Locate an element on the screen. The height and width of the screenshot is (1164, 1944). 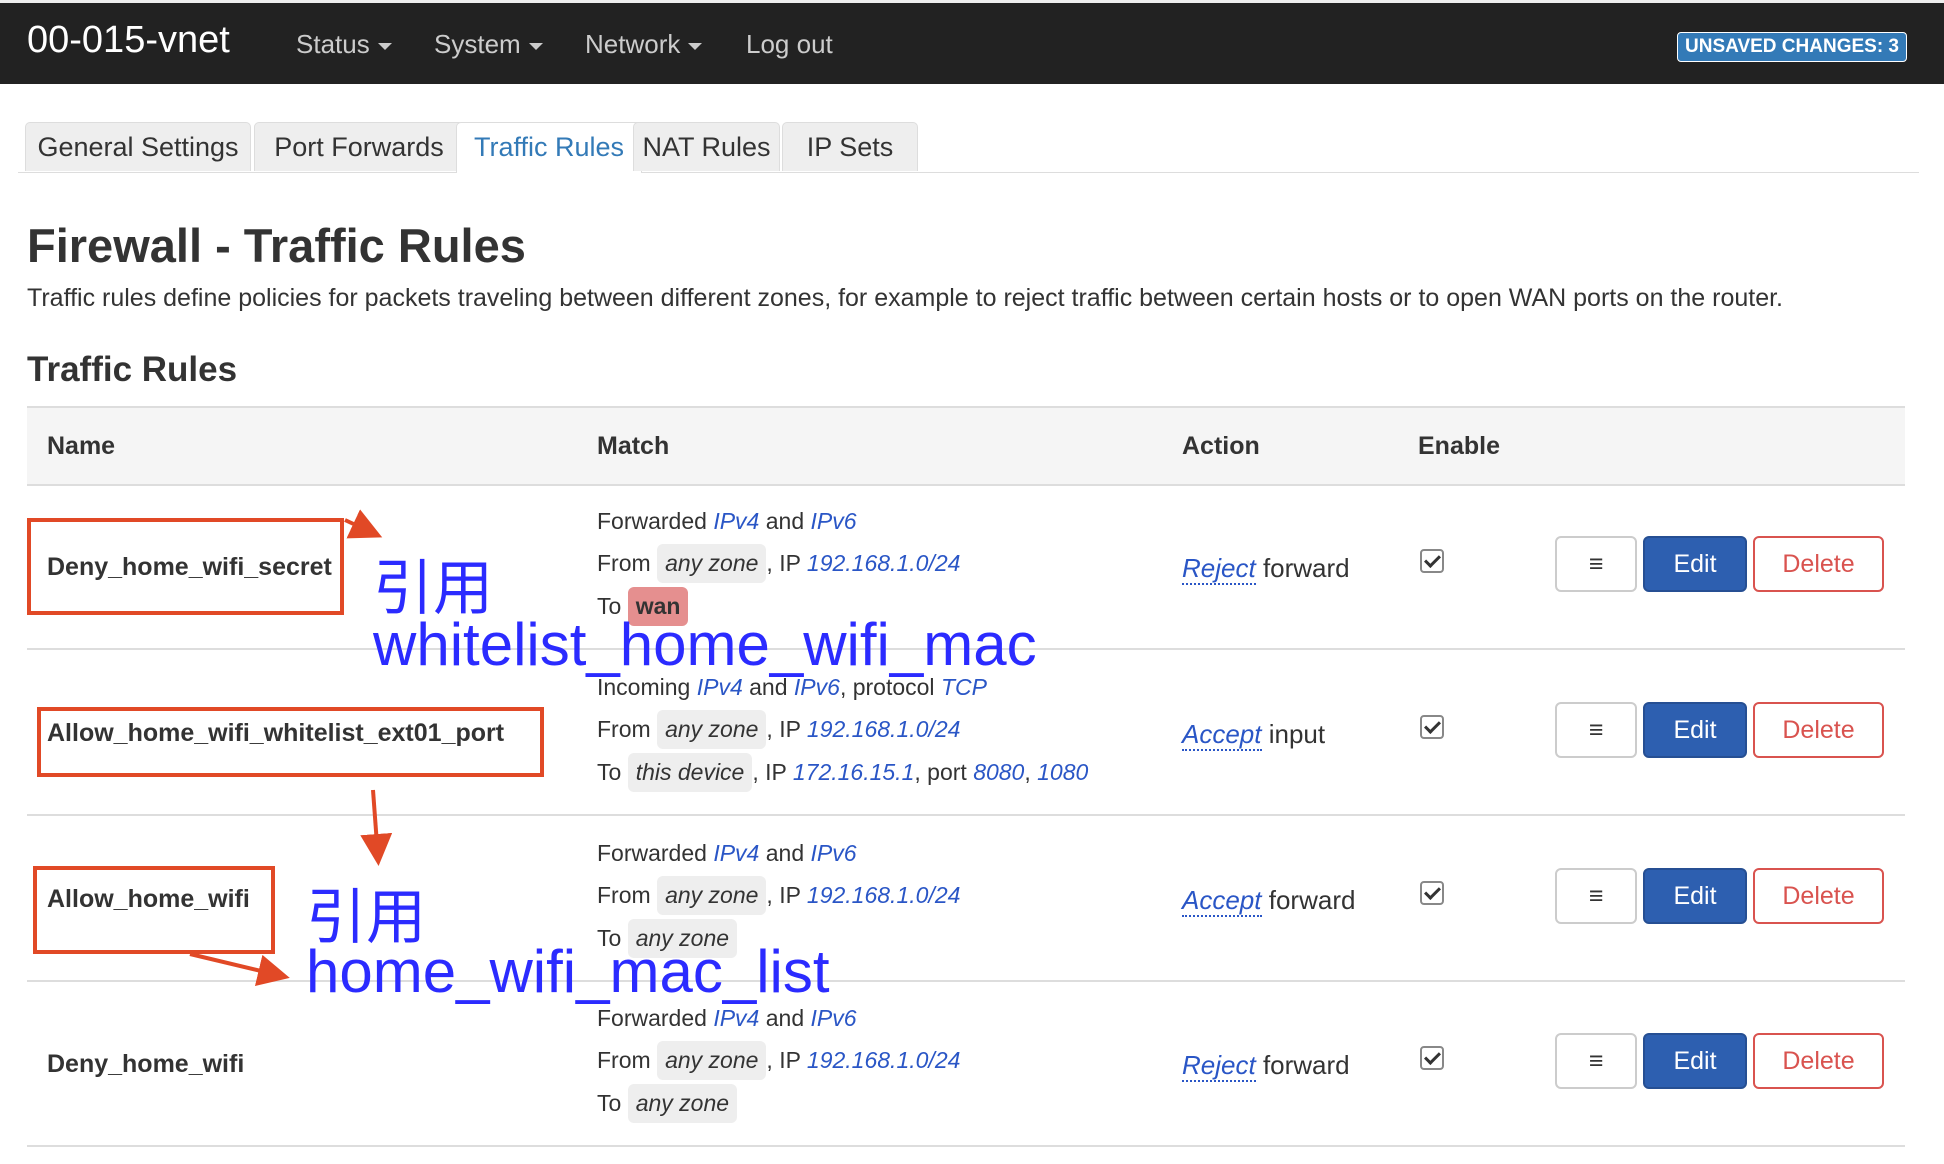
annotation-text: home_wifi_mac_list is located at coordinates (568, 971).